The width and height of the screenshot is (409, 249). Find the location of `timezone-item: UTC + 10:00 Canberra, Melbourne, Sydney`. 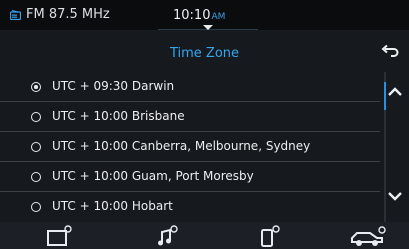

timezone-item: UTC + 10:00 Canberra, Melbourne, Sydney is located at coordinates (190, 147).